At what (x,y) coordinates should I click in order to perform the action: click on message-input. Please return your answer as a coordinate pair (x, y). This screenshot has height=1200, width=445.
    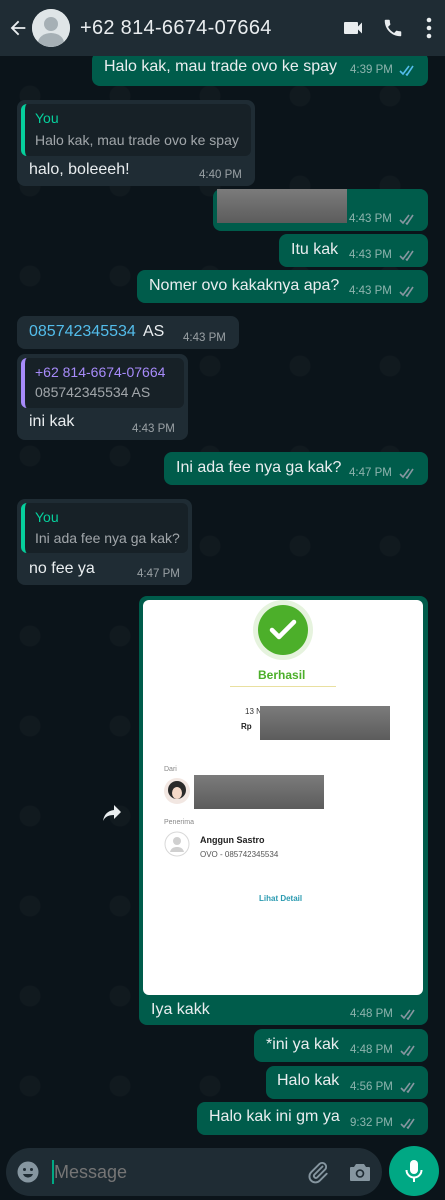
    Looking at the image, I should click on (176, 1172).